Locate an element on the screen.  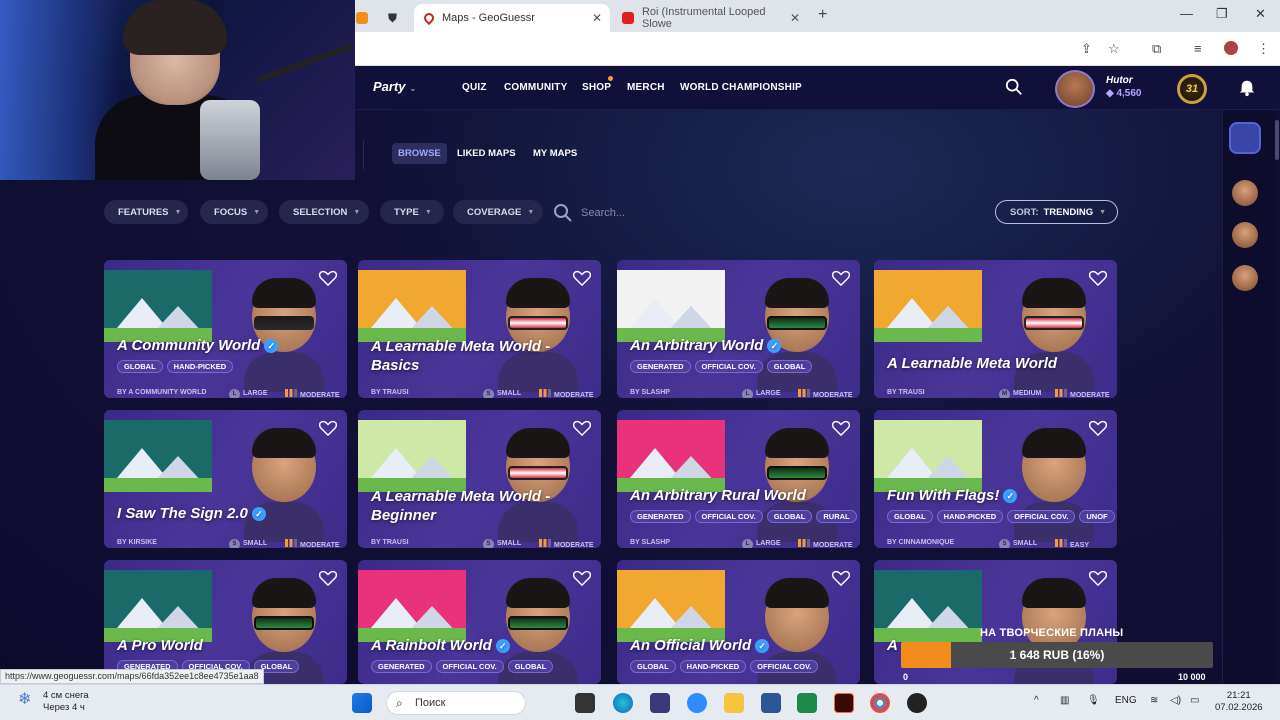
sort-dropdown: SORT: TRENDING ▼ is located at coordinates (1056, 212).